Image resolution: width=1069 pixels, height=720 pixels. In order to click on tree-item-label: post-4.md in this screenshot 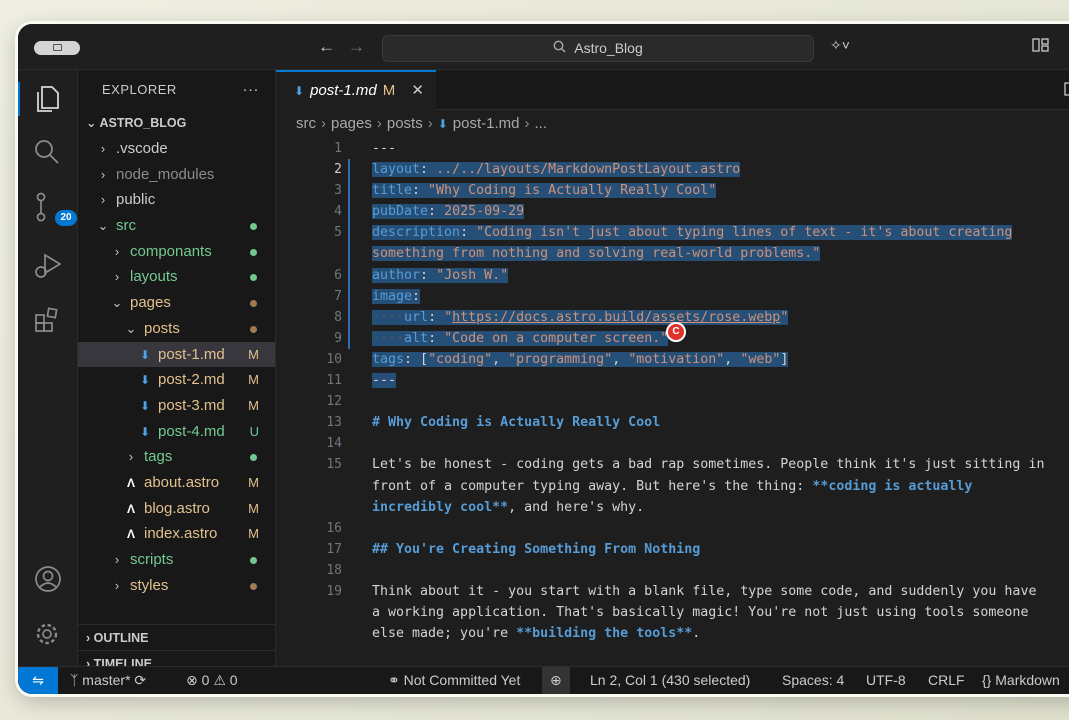, I will do `click(191, 431)`.